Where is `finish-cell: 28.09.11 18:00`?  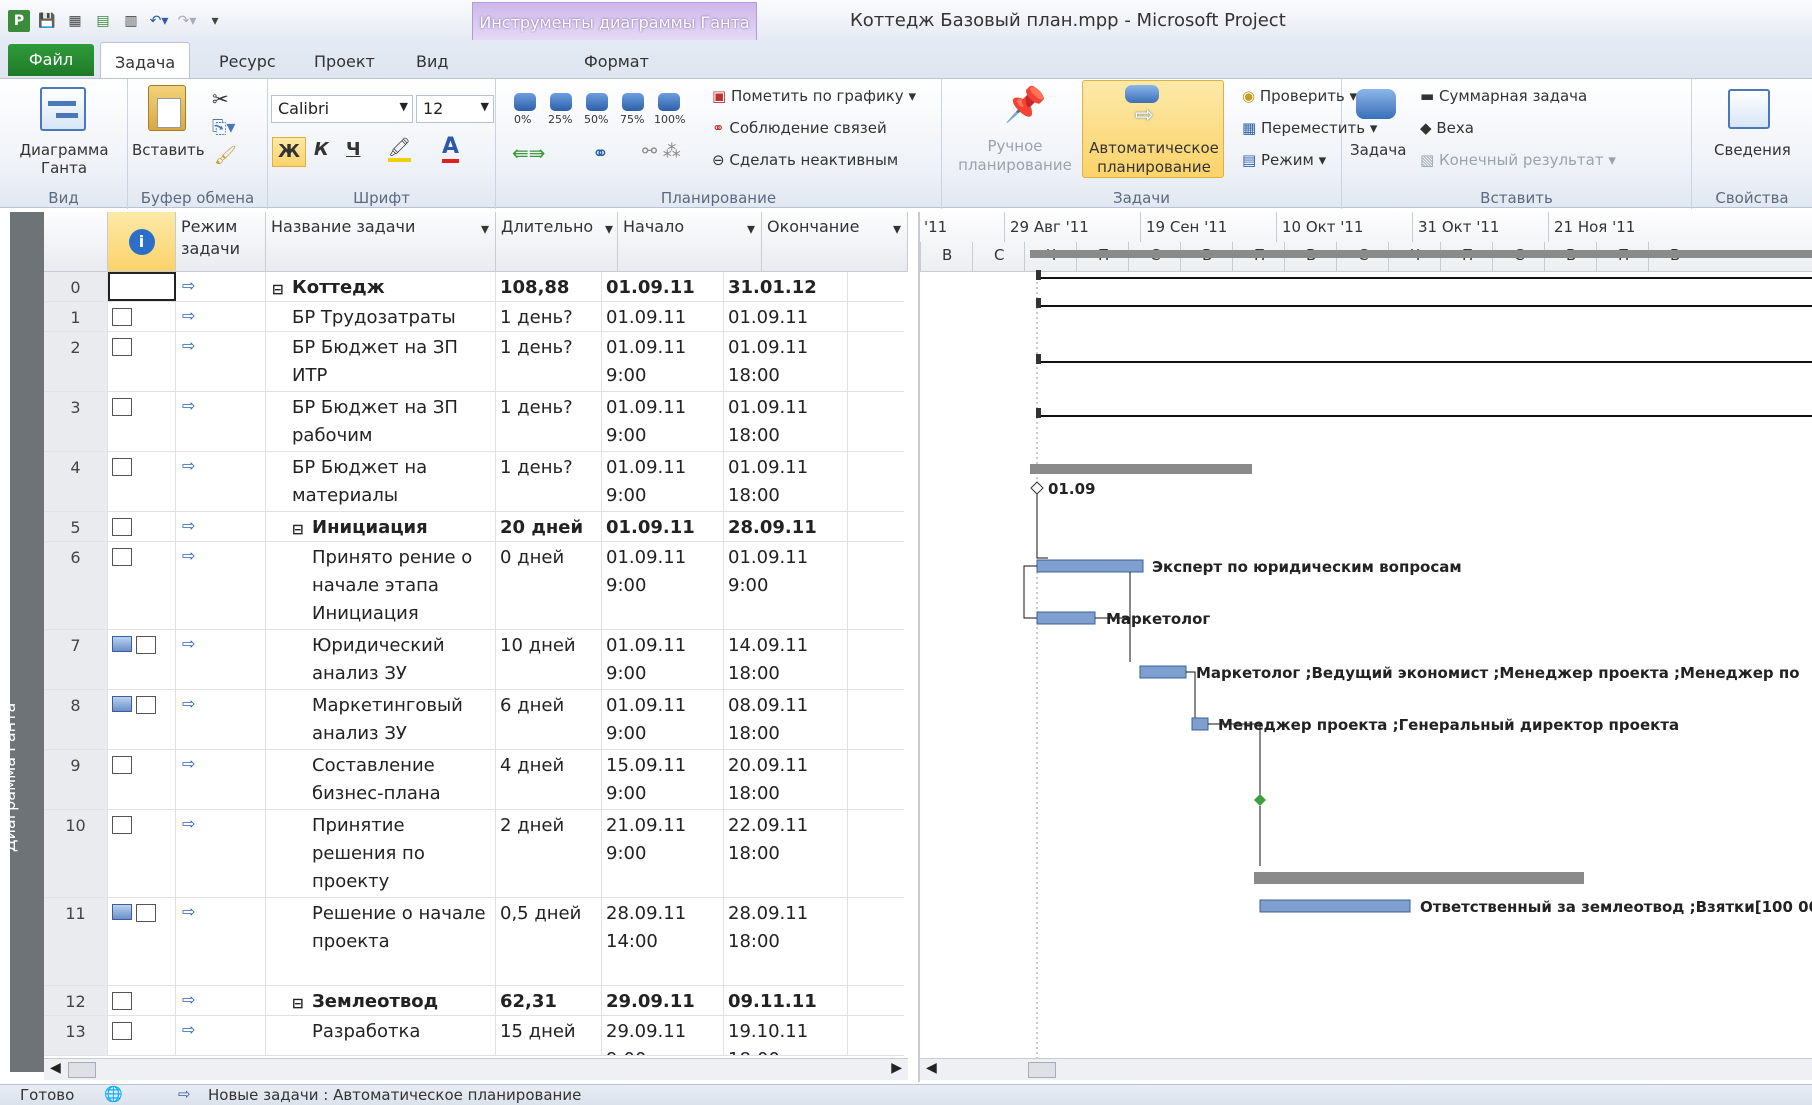
finish-cell: 28.09.11 18:00 is located at coordinates (786, 526).